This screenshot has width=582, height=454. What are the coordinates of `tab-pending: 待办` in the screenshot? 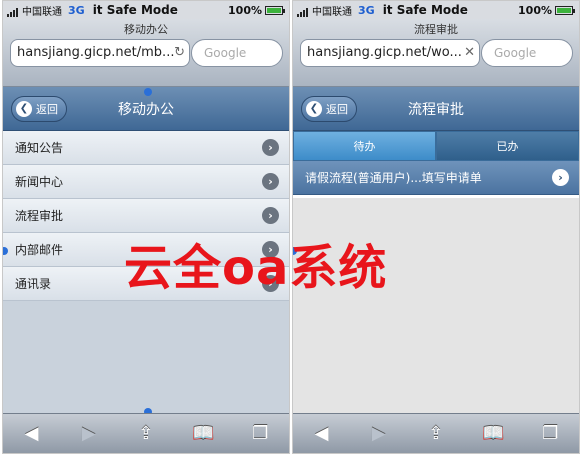 It's located at (364, 146).